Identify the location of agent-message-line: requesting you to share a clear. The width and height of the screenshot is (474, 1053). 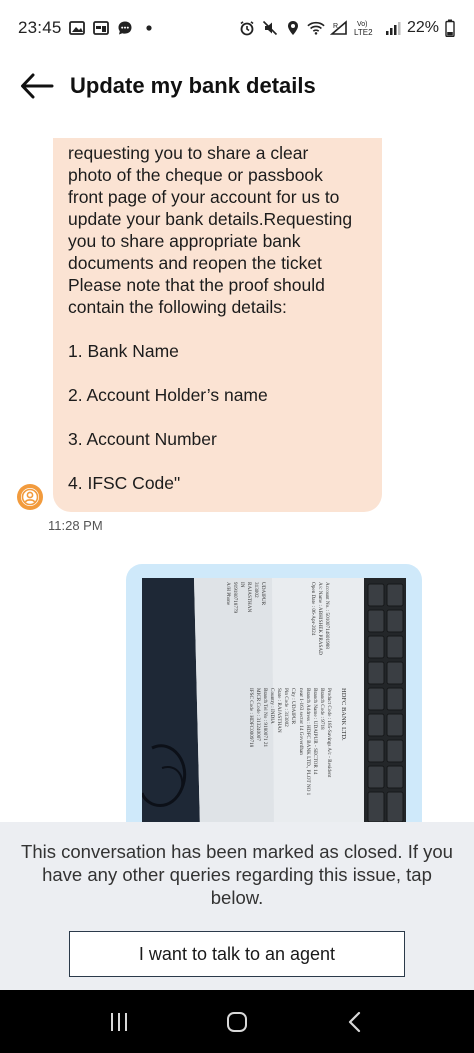
(188, 153).